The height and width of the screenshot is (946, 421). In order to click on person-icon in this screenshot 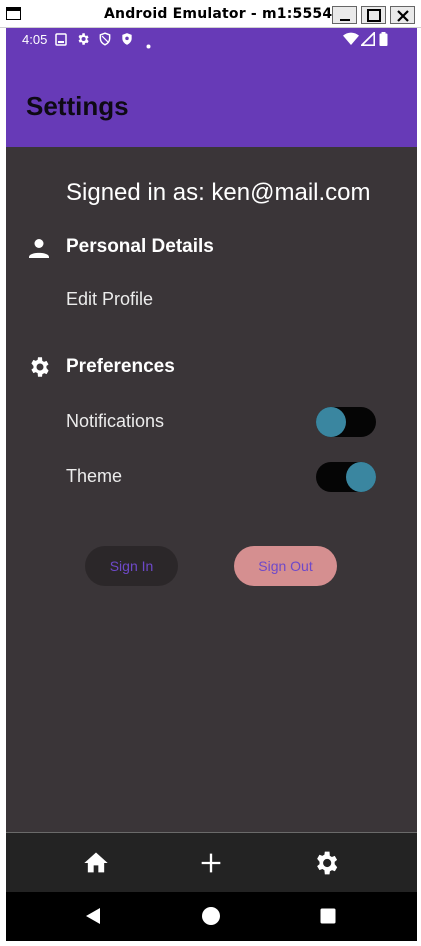, I will do `click(39, 250)`.